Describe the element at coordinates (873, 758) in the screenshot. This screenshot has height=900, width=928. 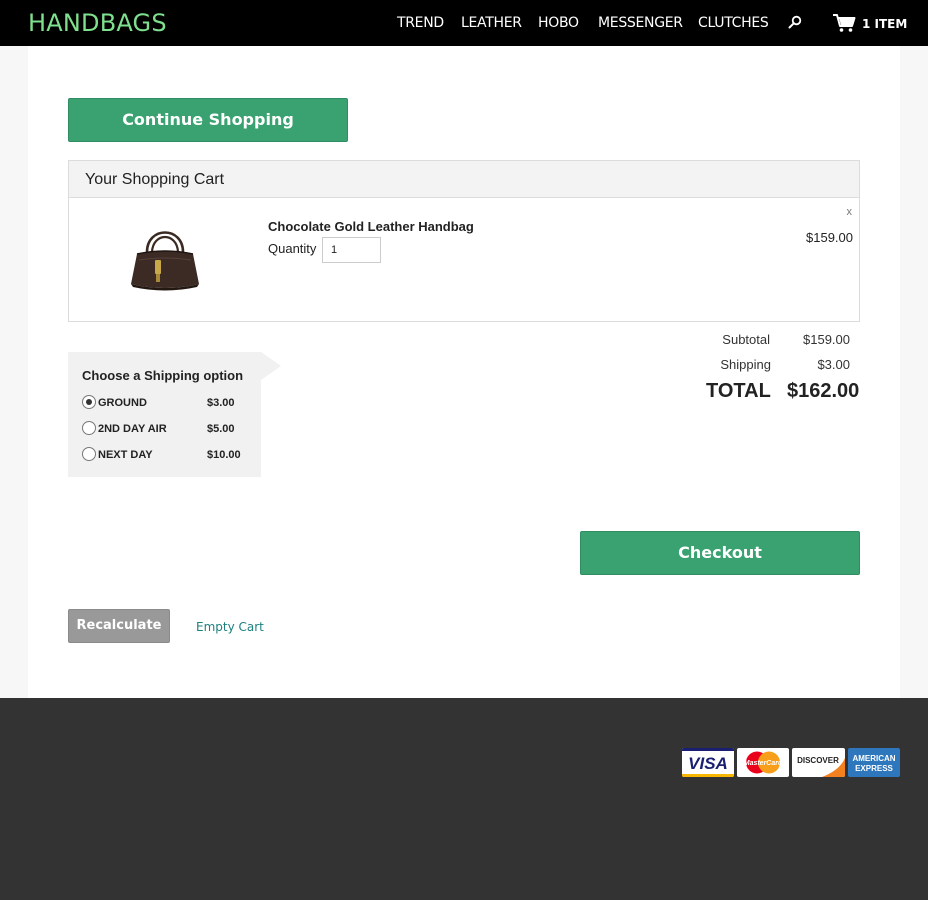
I see `amex-text-line1: AMERICAN` at that location.